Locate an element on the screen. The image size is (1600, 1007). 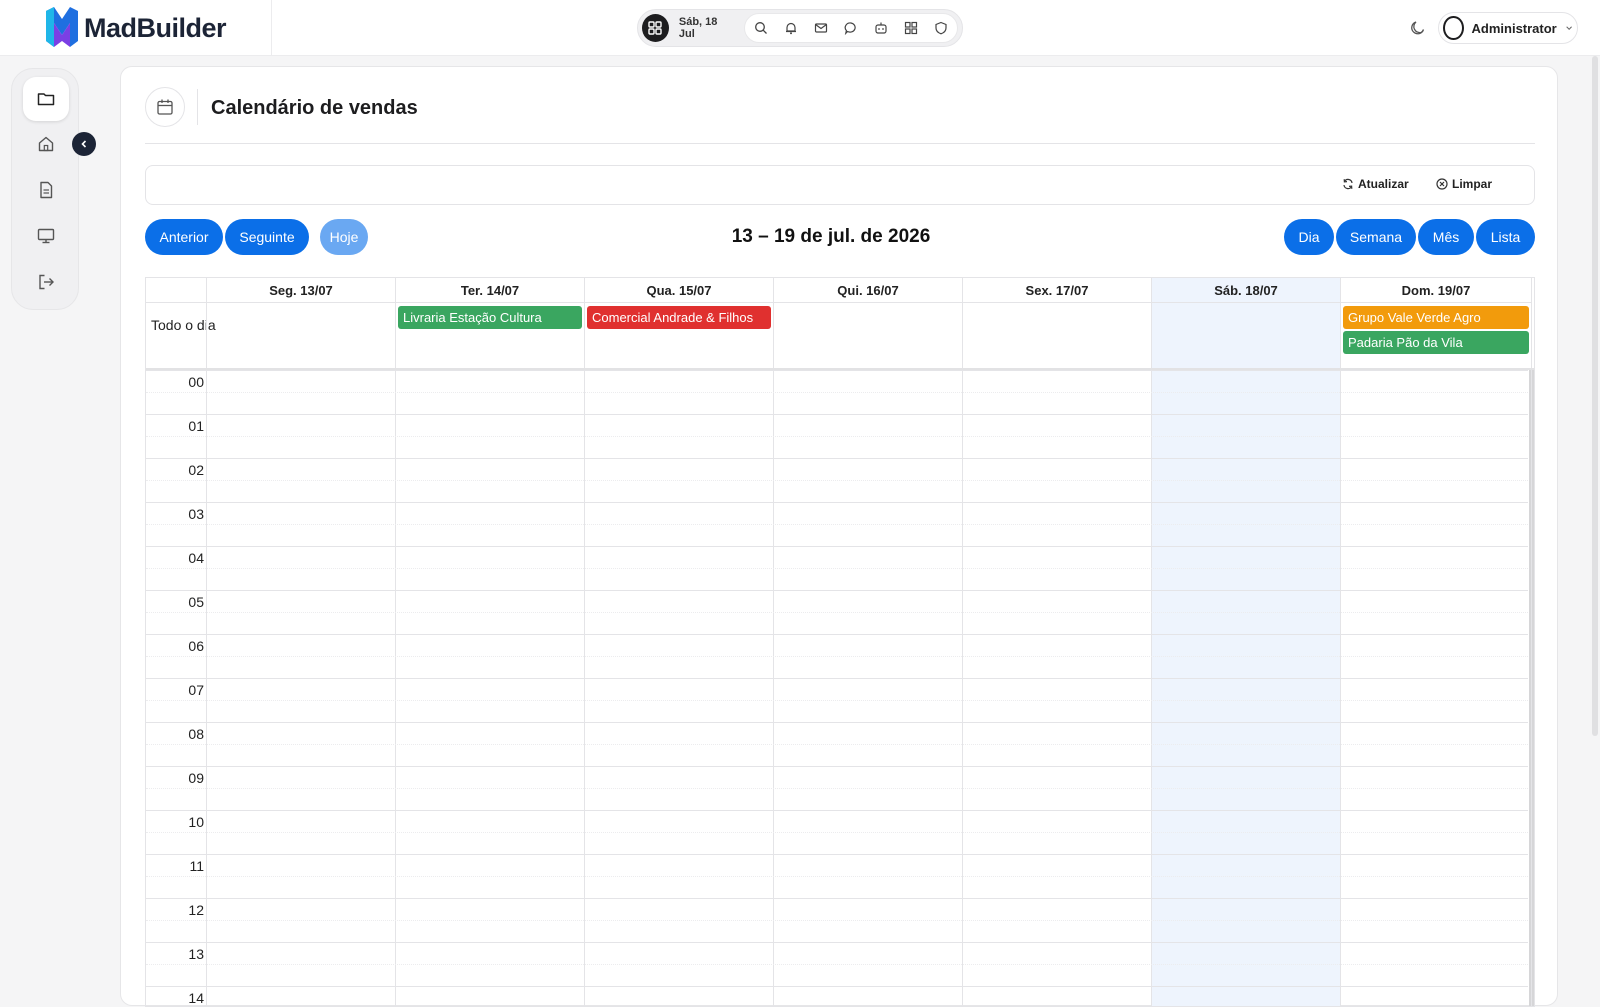
calendar-icon is located at coordinates (165, 107).